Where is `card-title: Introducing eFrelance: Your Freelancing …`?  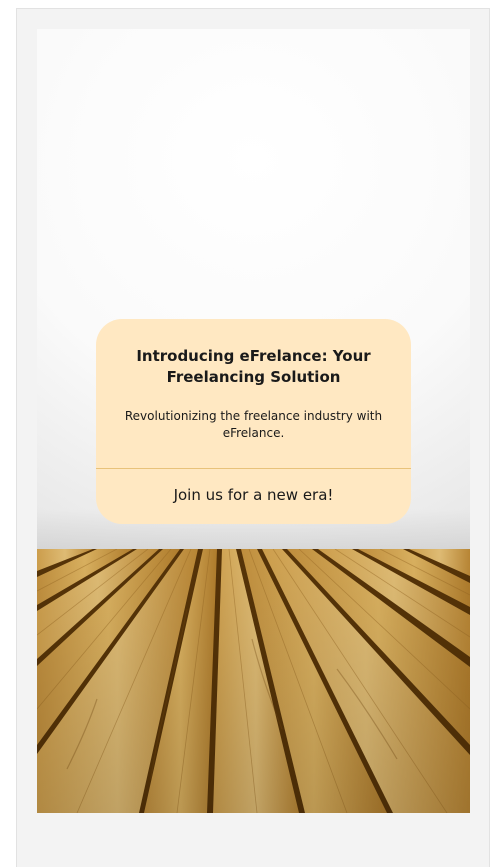 card-title: Introducing eFrelance: Your Freelancing … is located at coordinates (253, 366).